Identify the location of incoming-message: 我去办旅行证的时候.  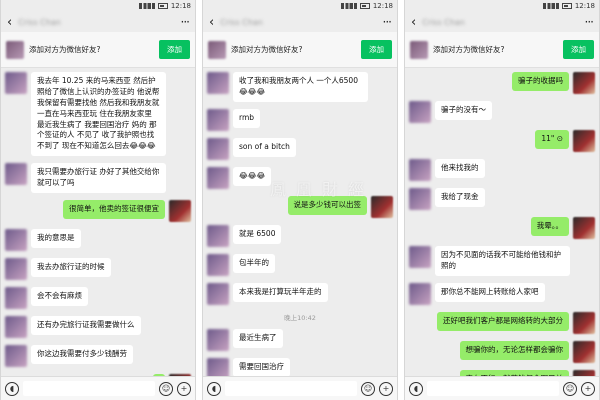
(71, 267).